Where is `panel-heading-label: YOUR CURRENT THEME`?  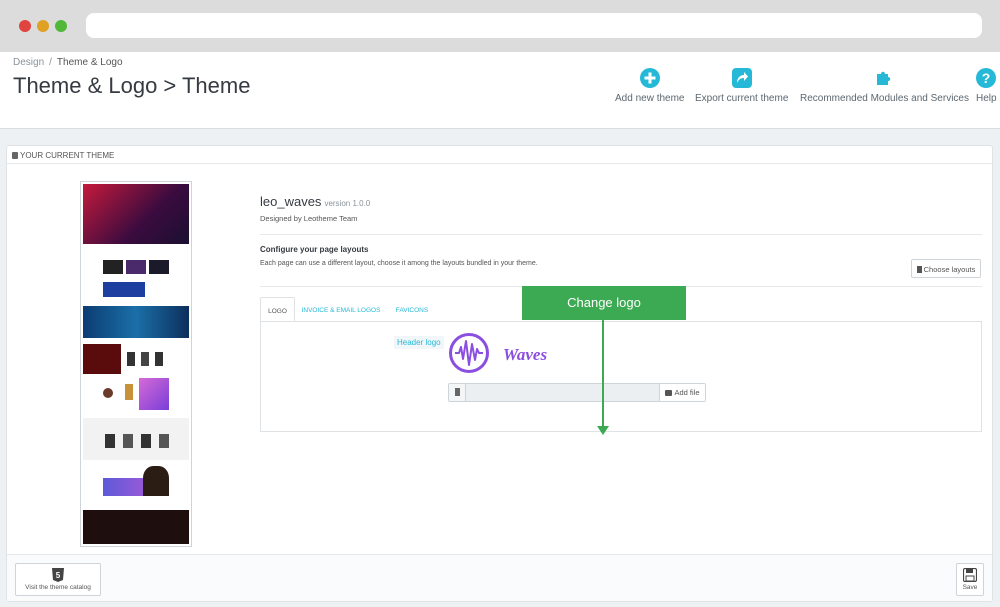 panel-heading-label: YOUR CURRENT THEME is located at coordinates (67, 155).